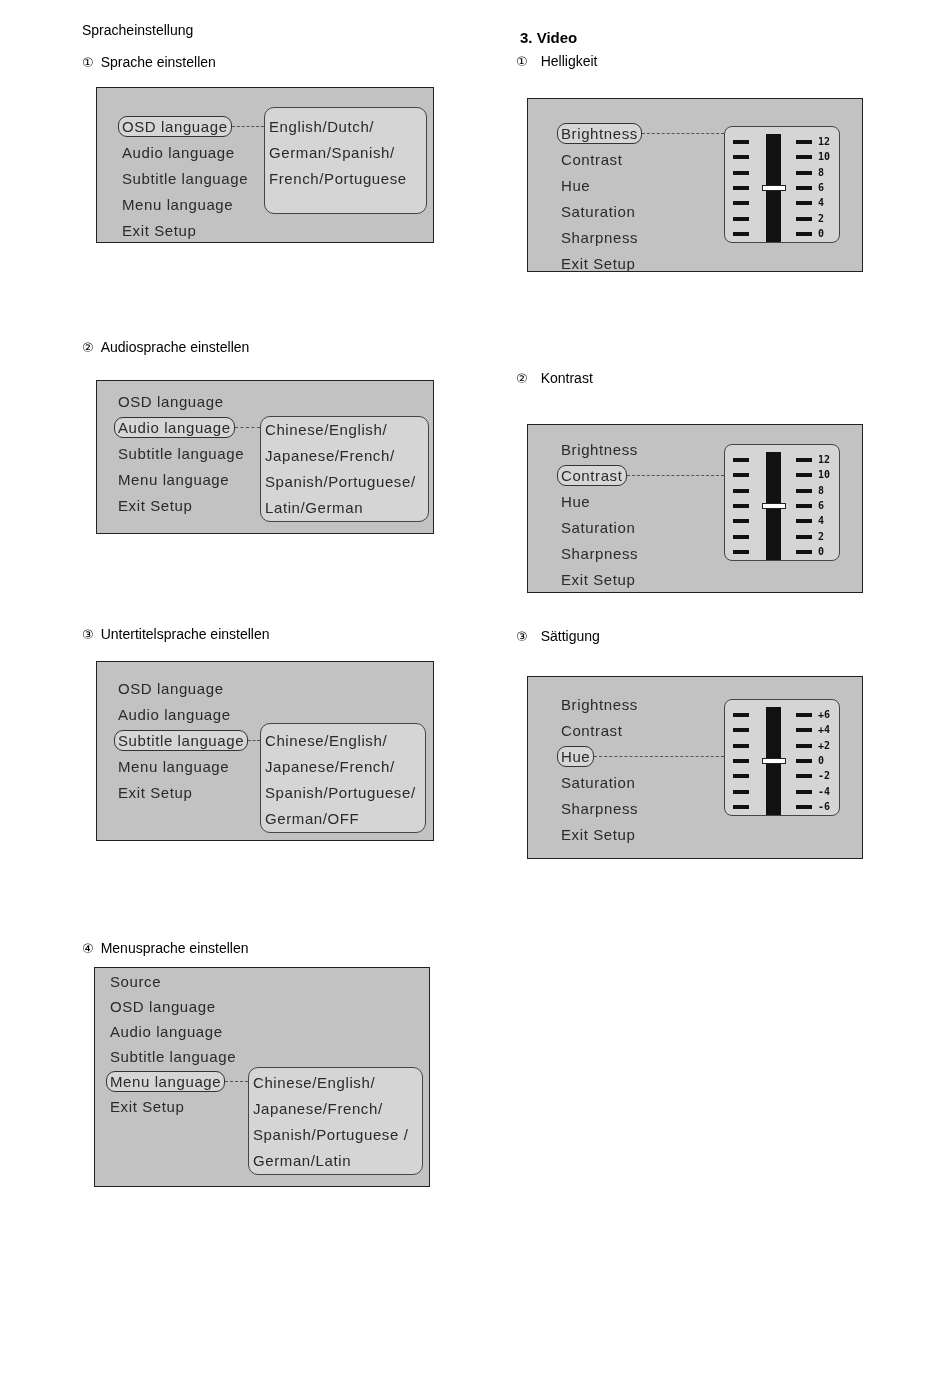 The height and width of the screenshot is (1398, 950). Describe the element at coordinates (174, 948) in the screenshot. I see `step-title: Menusprache einstellen` at that location.